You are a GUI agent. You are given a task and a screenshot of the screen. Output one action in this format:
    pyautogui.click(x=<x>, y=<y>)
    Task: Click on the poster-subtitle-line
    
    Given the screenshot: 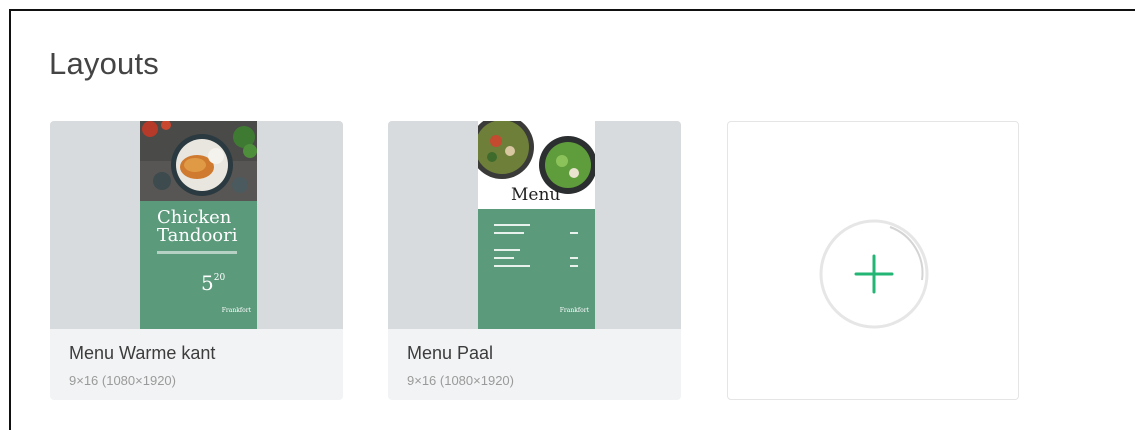 What is the action you would take?
    pyautogui.click(x=197, y=252)
    